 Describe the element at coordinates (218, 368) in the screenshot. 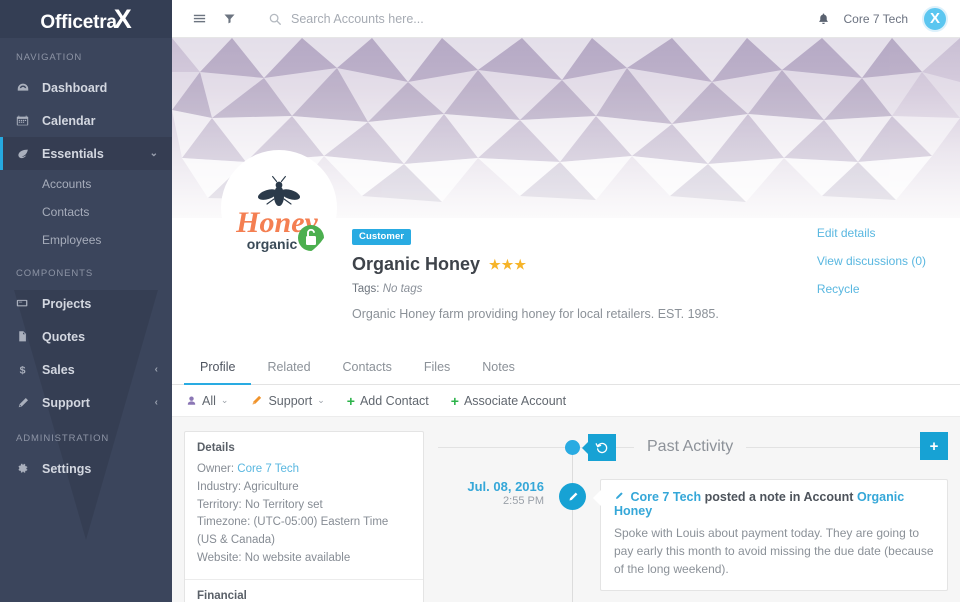

I see `tab-profile: Profile` at that location.